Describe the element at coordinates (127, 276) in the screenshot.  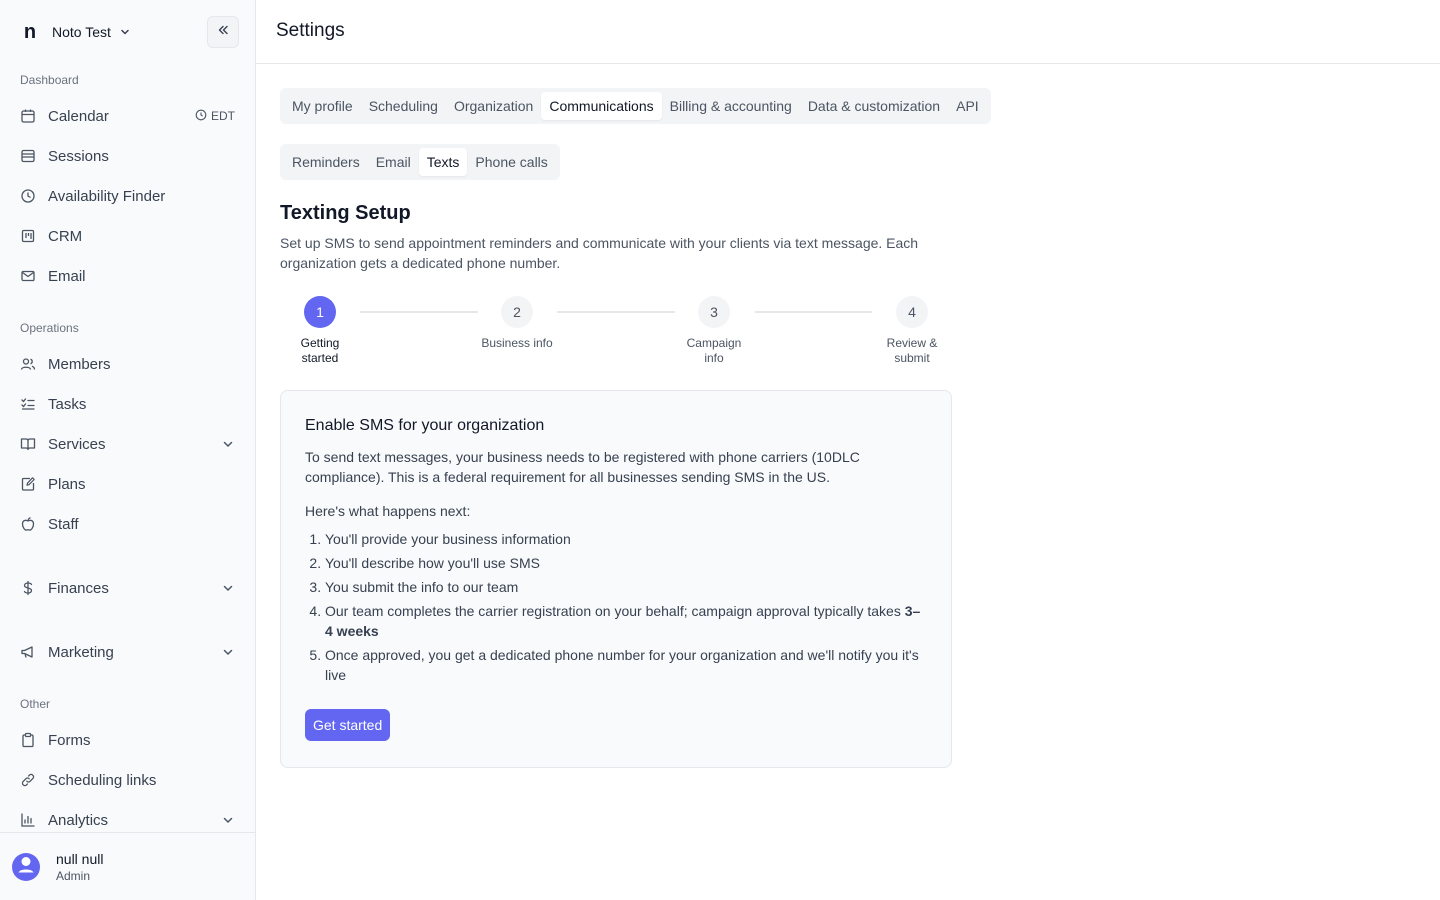
I see `sidebar-item-email: Email` at that location.